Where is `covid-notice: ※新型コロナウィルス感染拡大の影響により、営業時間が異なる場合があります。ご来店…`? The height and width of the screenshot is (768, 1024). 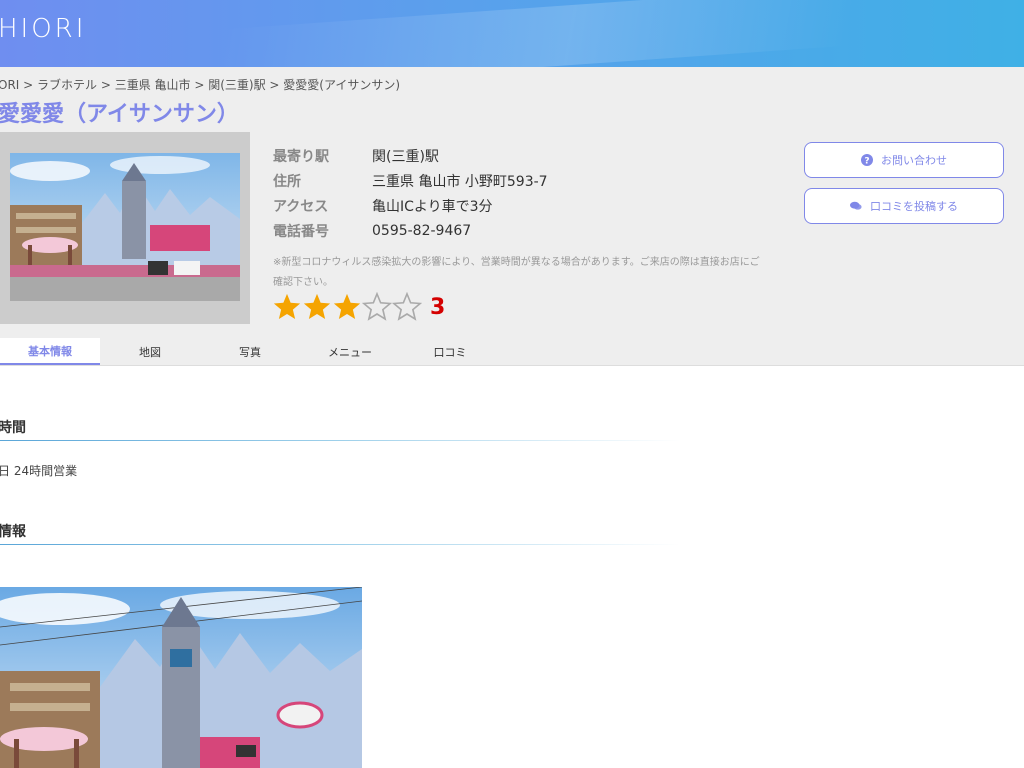 covid-notice: ※新型コロナウィルス感染拡大の影響により、営業時間が異なる場合があります。ご来店… is located at coordinates (516, 272).